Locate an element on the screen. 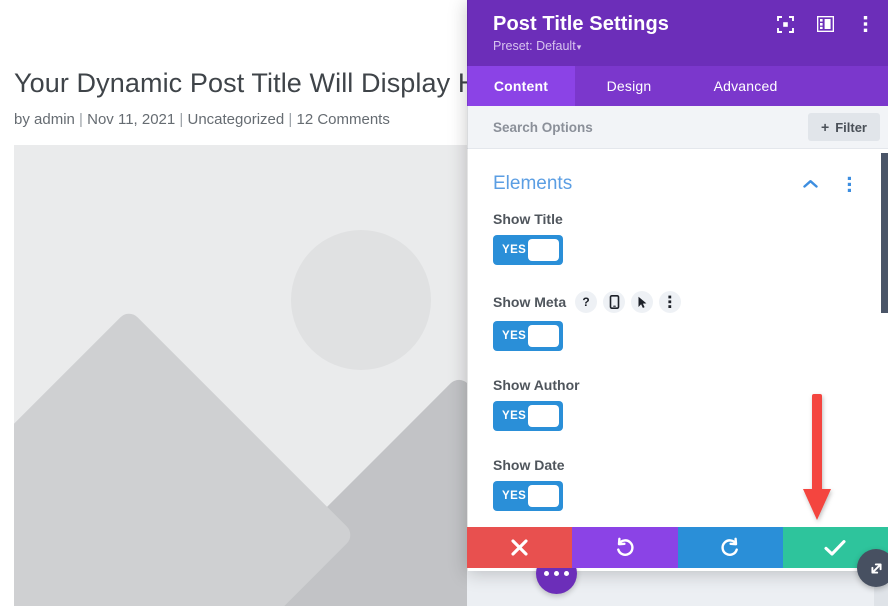  more-options-icon is located at coordinates (865, 24).